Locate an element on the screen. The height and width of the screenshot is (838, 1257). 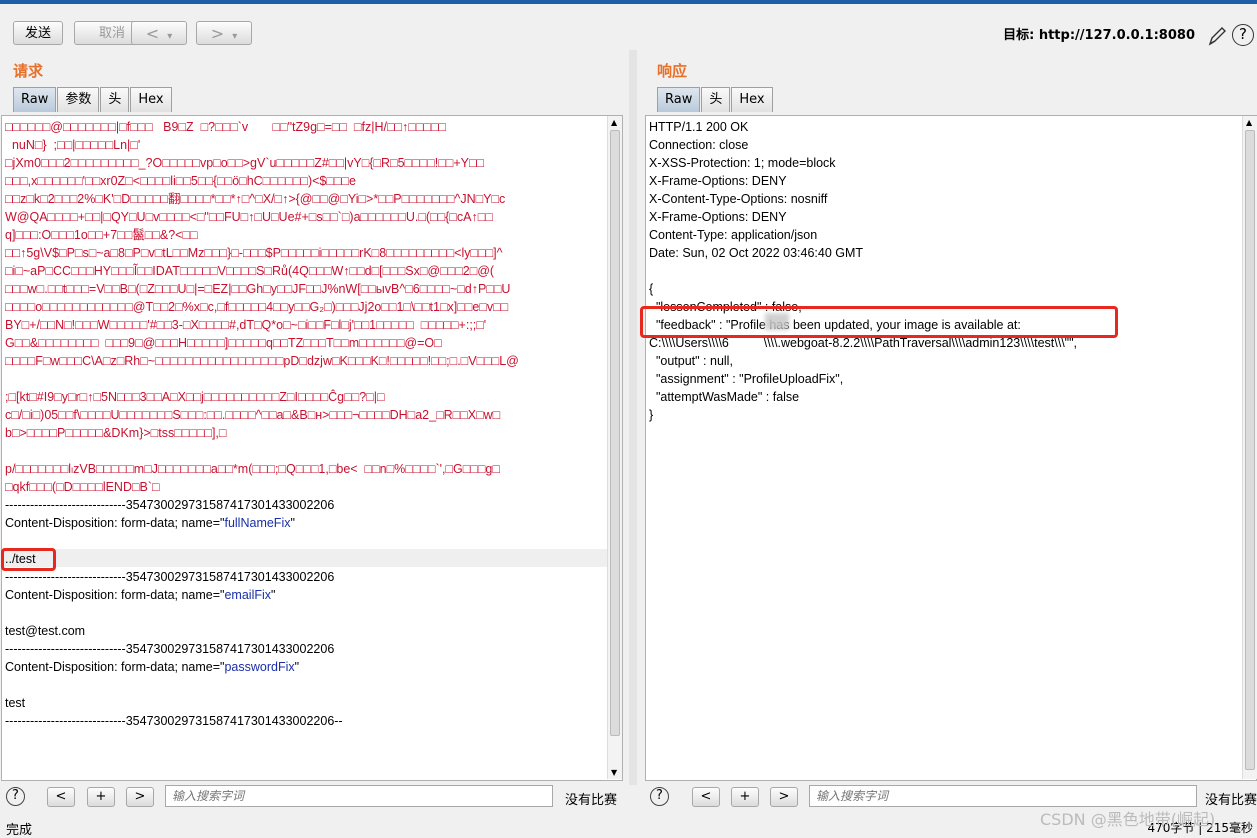
request-line: test@test.com is located at coordinates (45, 631).